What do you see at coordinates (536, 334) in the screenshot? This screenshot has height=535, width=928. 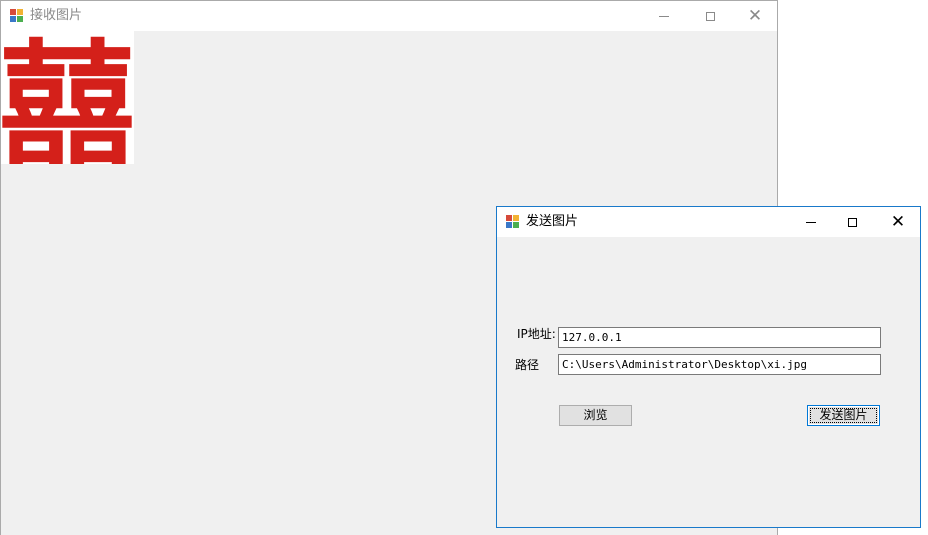 I see `ip-label: IP地址:` at bounding box center [536, 334].